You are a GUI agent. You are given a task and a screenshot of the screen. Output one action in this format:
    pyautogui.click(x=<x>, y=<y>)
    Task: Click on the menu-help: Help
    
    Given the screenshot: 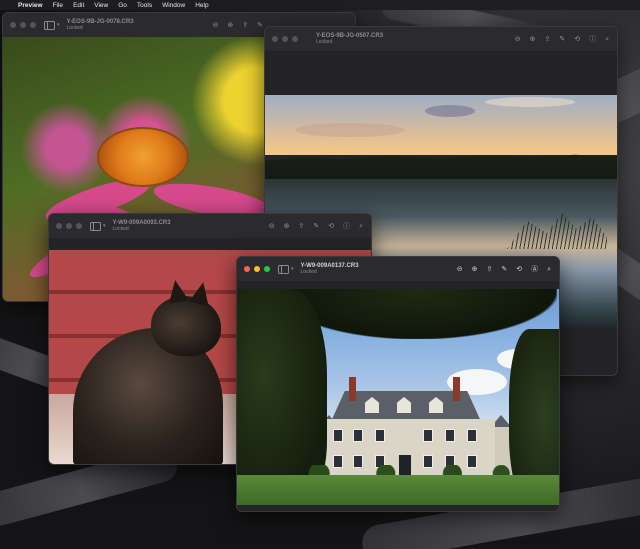 What is the action you would take?
    pyautogui.click(x=201, y=5)
    